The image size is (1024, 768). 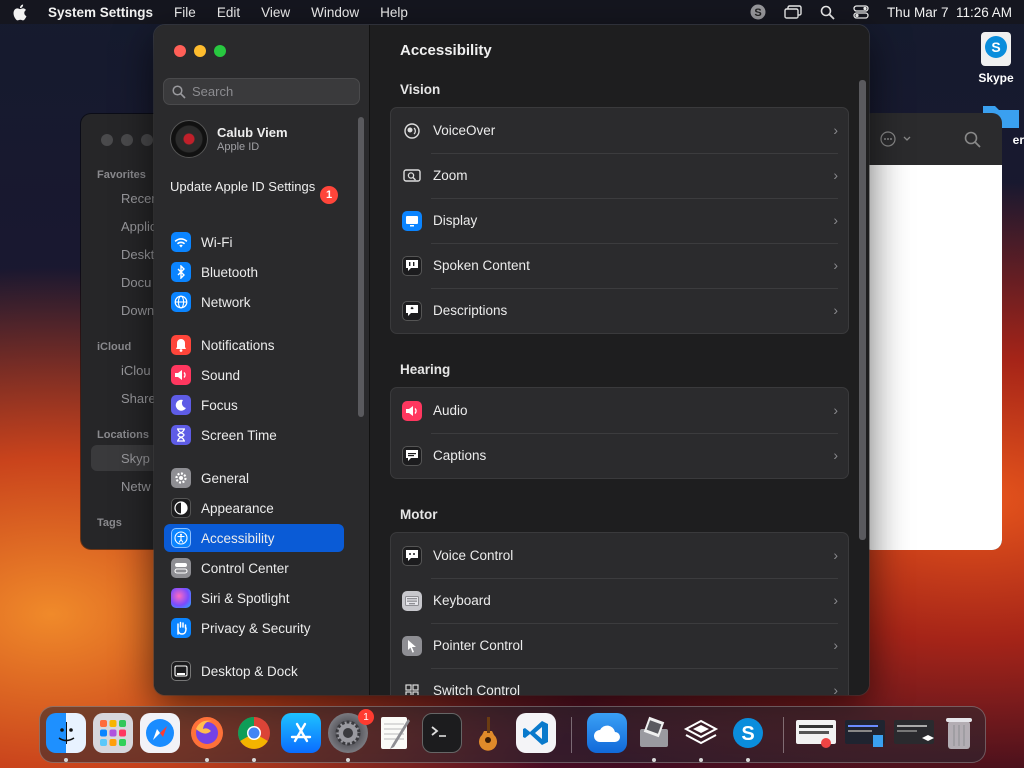 I want to click on row-label: Display, so click(x=455, y=220).